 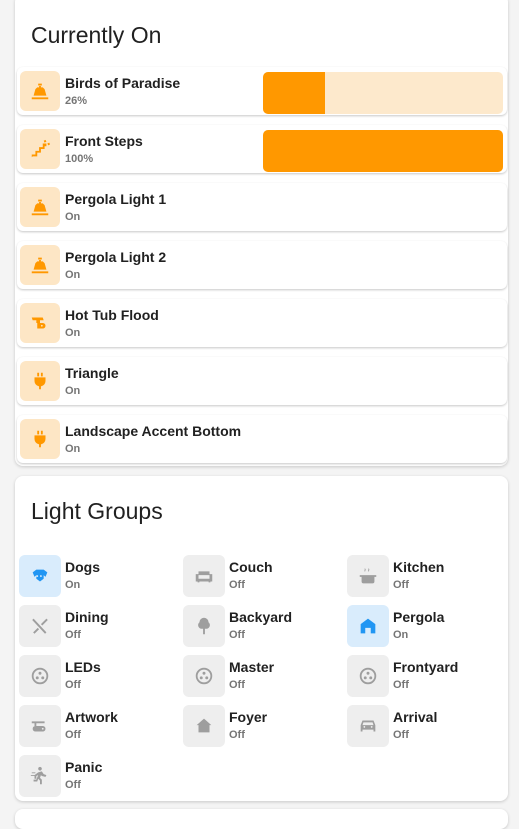 What do you see at coordinates (368, 726) in the screenshot?
I see `car-icon` at bounding box center [368, 726].